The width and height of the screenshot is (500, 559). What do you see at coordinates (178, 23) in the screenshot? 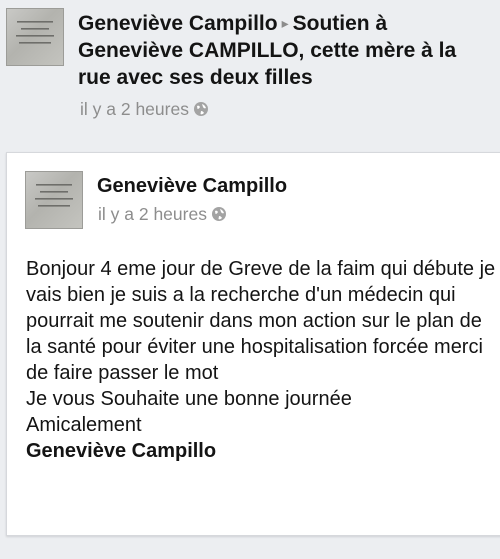
I see `author-name-link: Geneviève Campillo` at bounding box center [178, 23].